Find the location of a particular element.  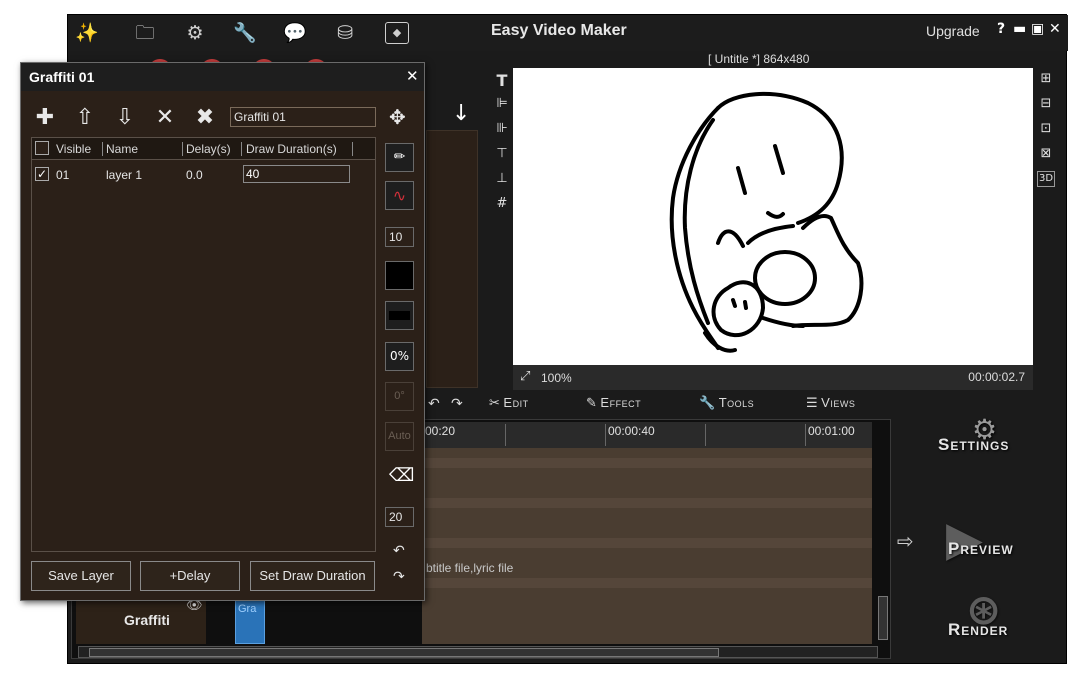

tick-label: 00:20 is located at coordinates (440, 431).